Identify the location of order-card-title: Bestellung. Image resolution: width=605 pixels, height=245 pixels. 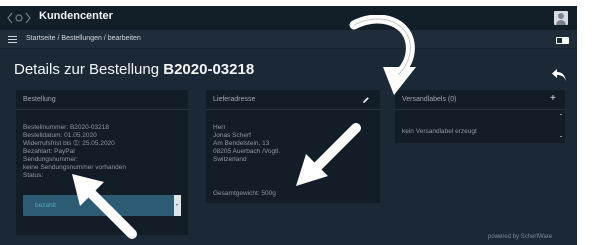
(39, 99).